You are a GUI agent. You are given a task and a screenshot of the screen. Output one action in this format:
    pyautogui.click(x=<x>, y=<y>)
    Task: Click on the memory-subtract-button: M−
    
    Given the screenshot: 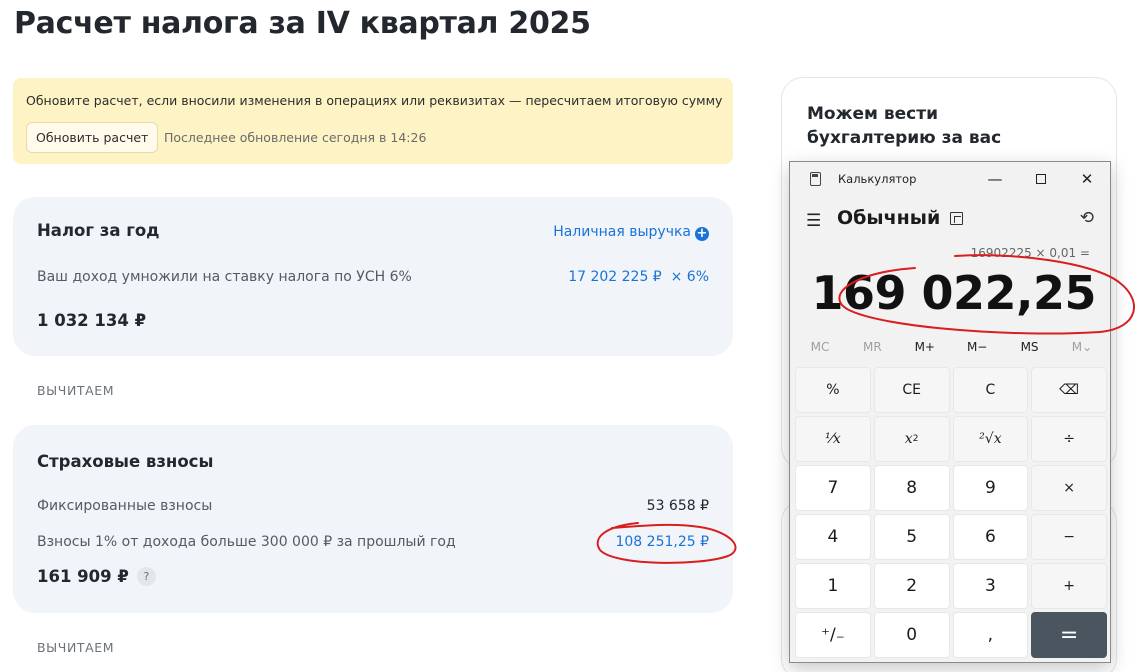 What is the action you would take?
    pyautogui.click(x=977, y=347)
    